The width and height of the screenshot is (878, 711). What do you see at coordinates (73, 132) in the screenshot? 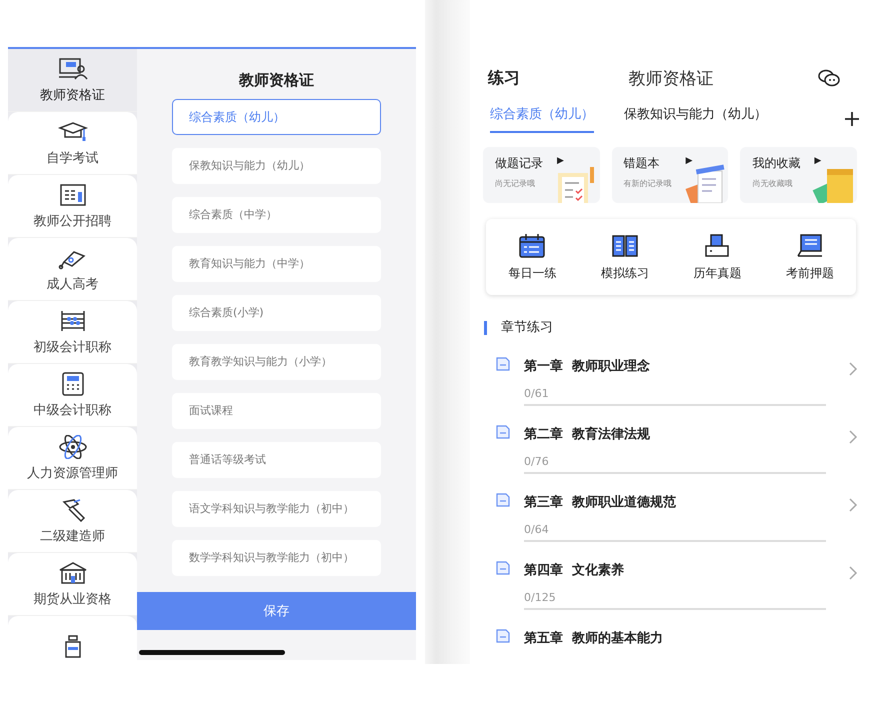
I see `graduation-cap-icon` at bounding box center [73, 132].